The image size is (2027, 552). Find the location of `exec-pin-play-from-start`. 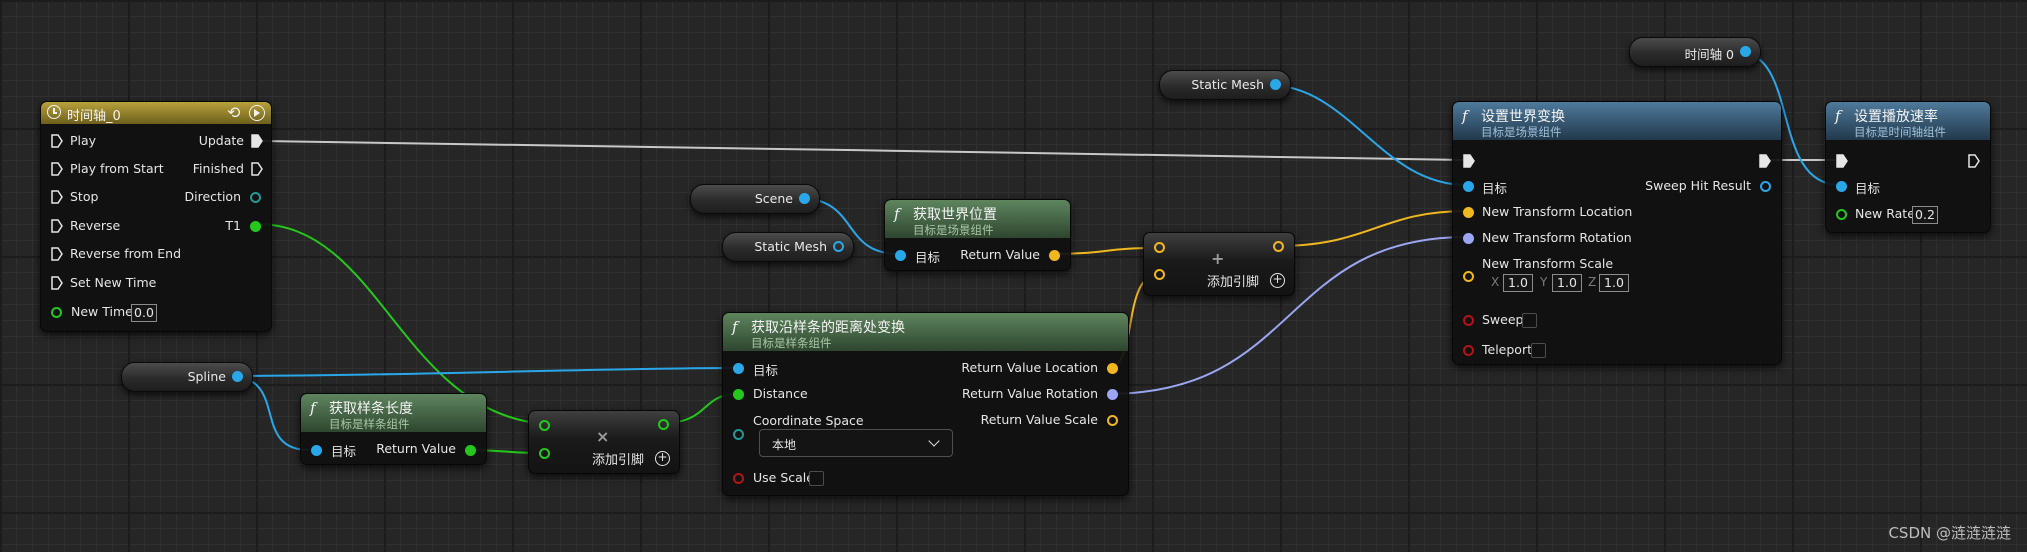

exec-pin-play-from-start is located at coordinates (57, 169).